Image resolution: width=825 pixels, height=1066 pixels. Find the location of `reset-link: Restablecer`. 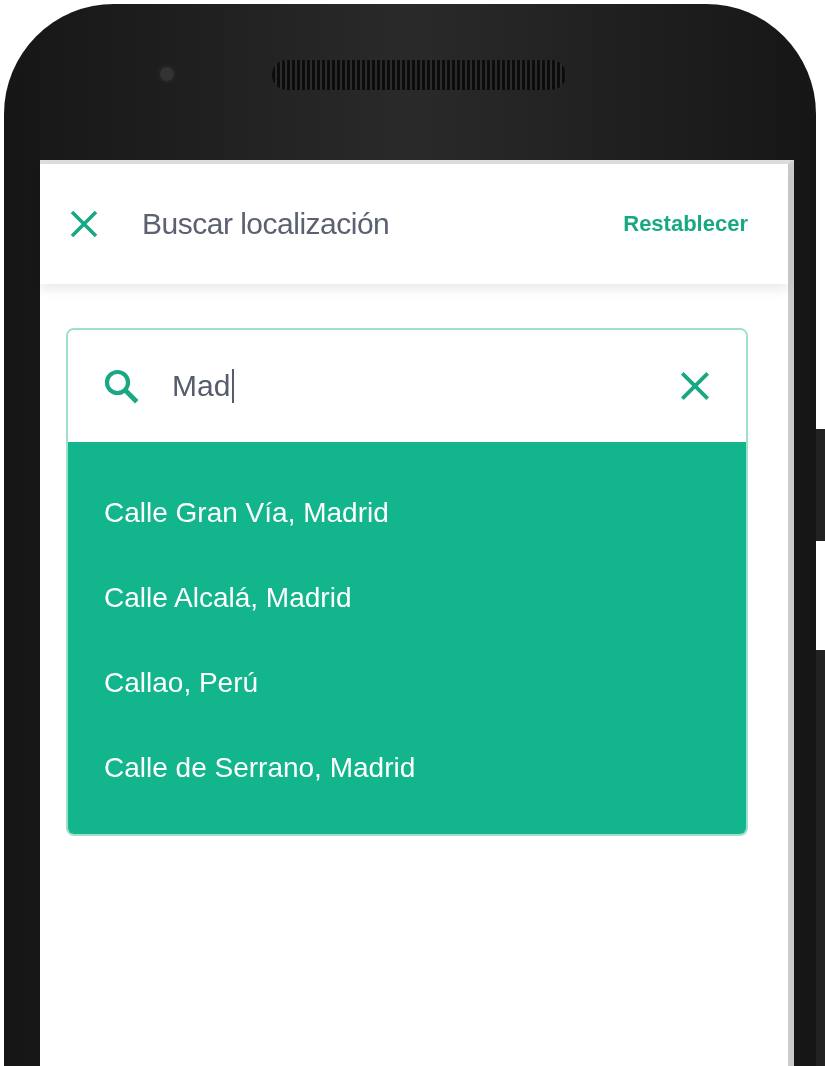

reset-link: Restablecer is located at coordinates (685, 224).